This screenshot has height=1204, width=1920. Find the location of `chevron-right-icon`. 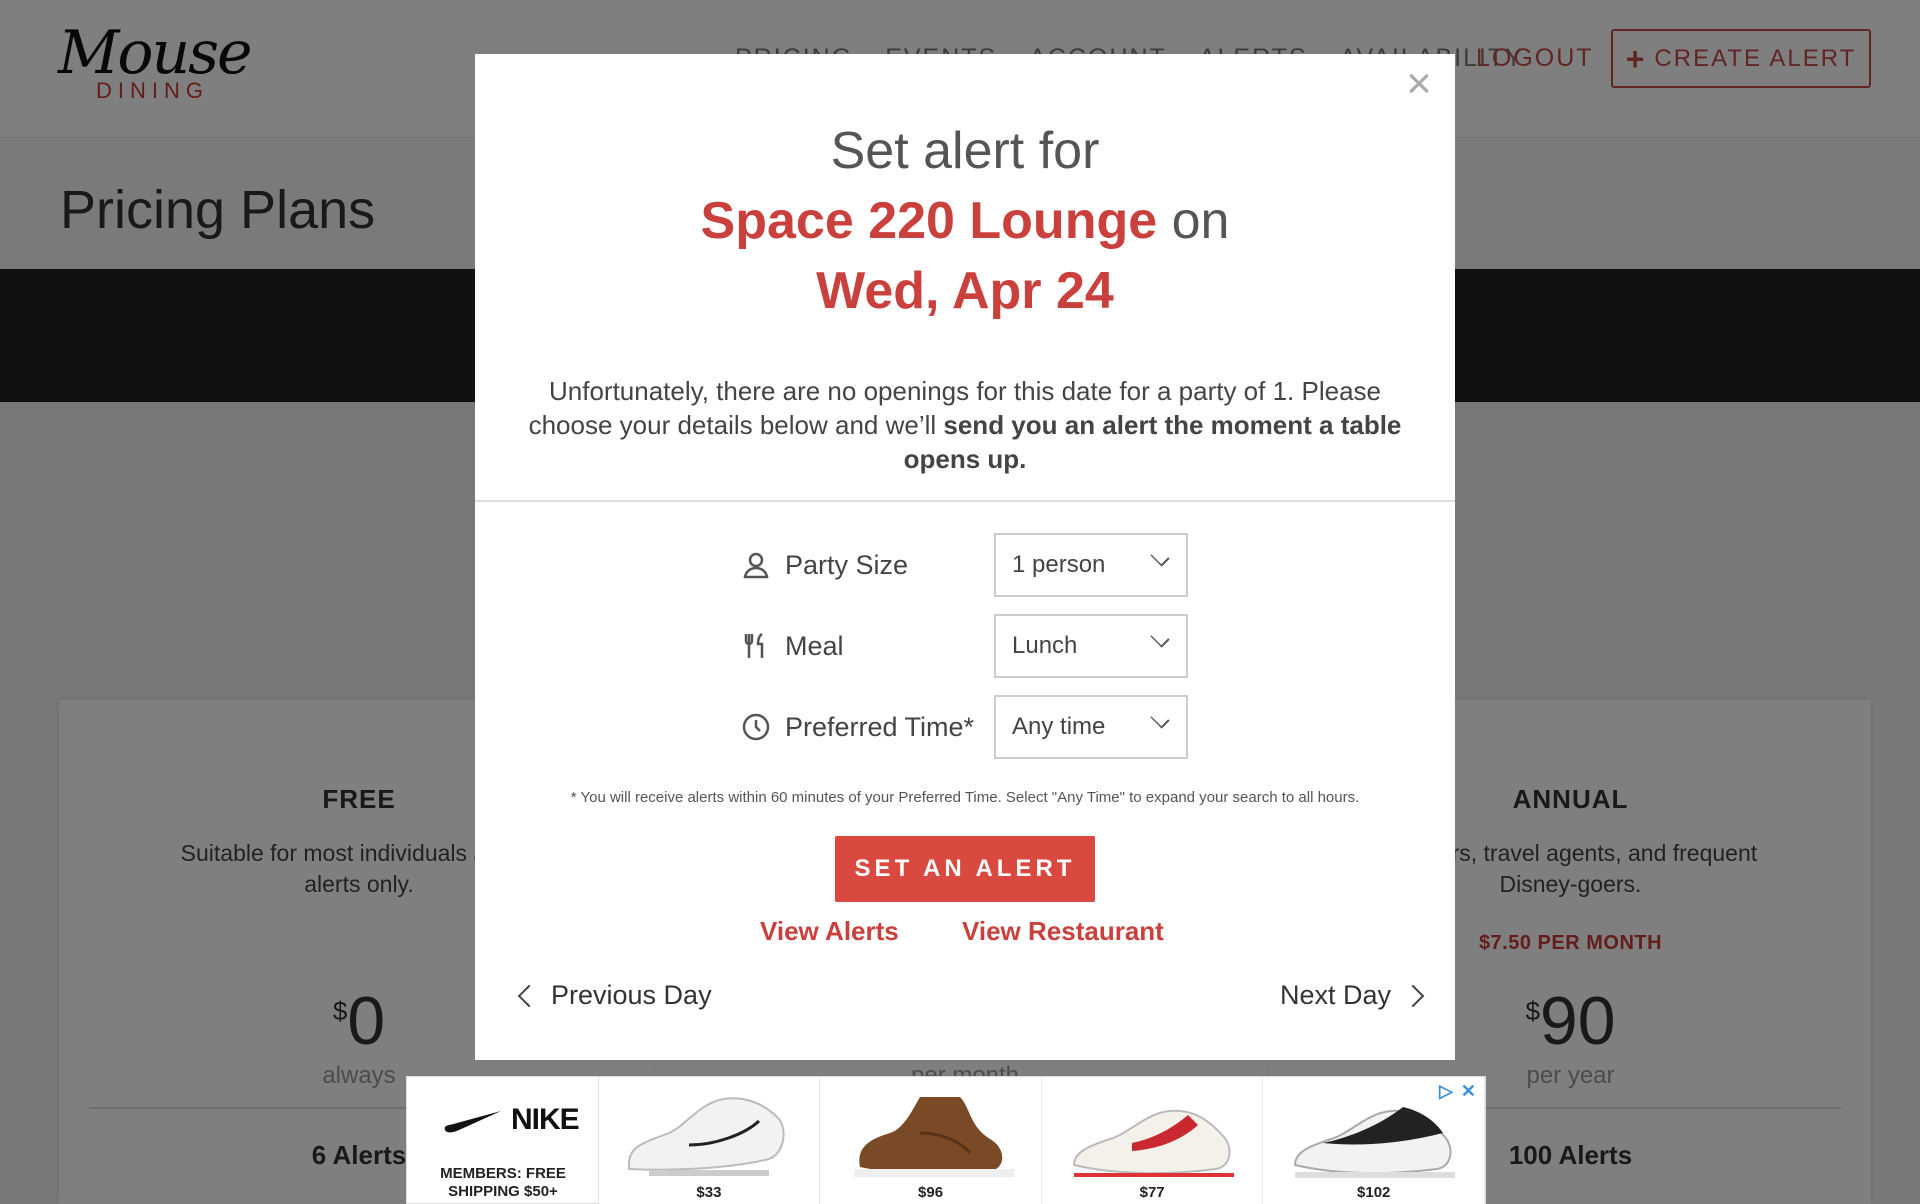

chevron-right-icon is located at coordinates (1413, 995).